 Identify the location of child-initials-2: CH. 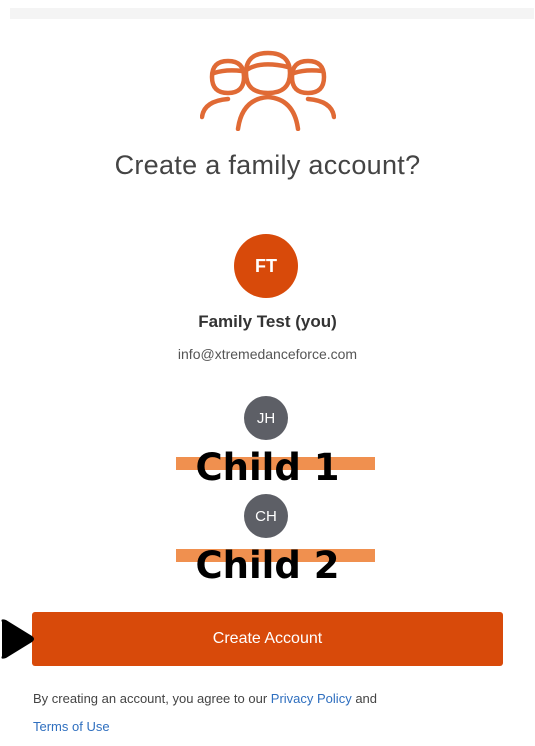
(266, 516).